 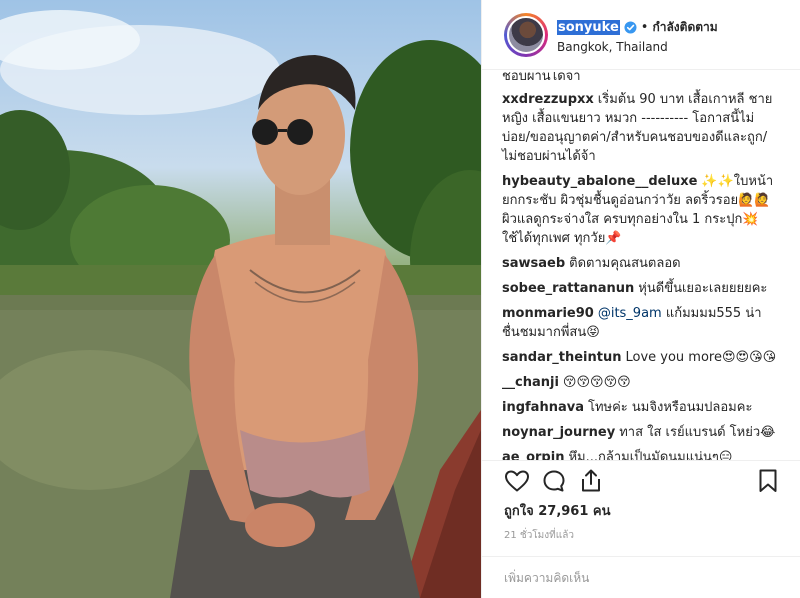 I want to click on comment-username: hybeauty_abalone__deluxe, so click(x=599, y=181).